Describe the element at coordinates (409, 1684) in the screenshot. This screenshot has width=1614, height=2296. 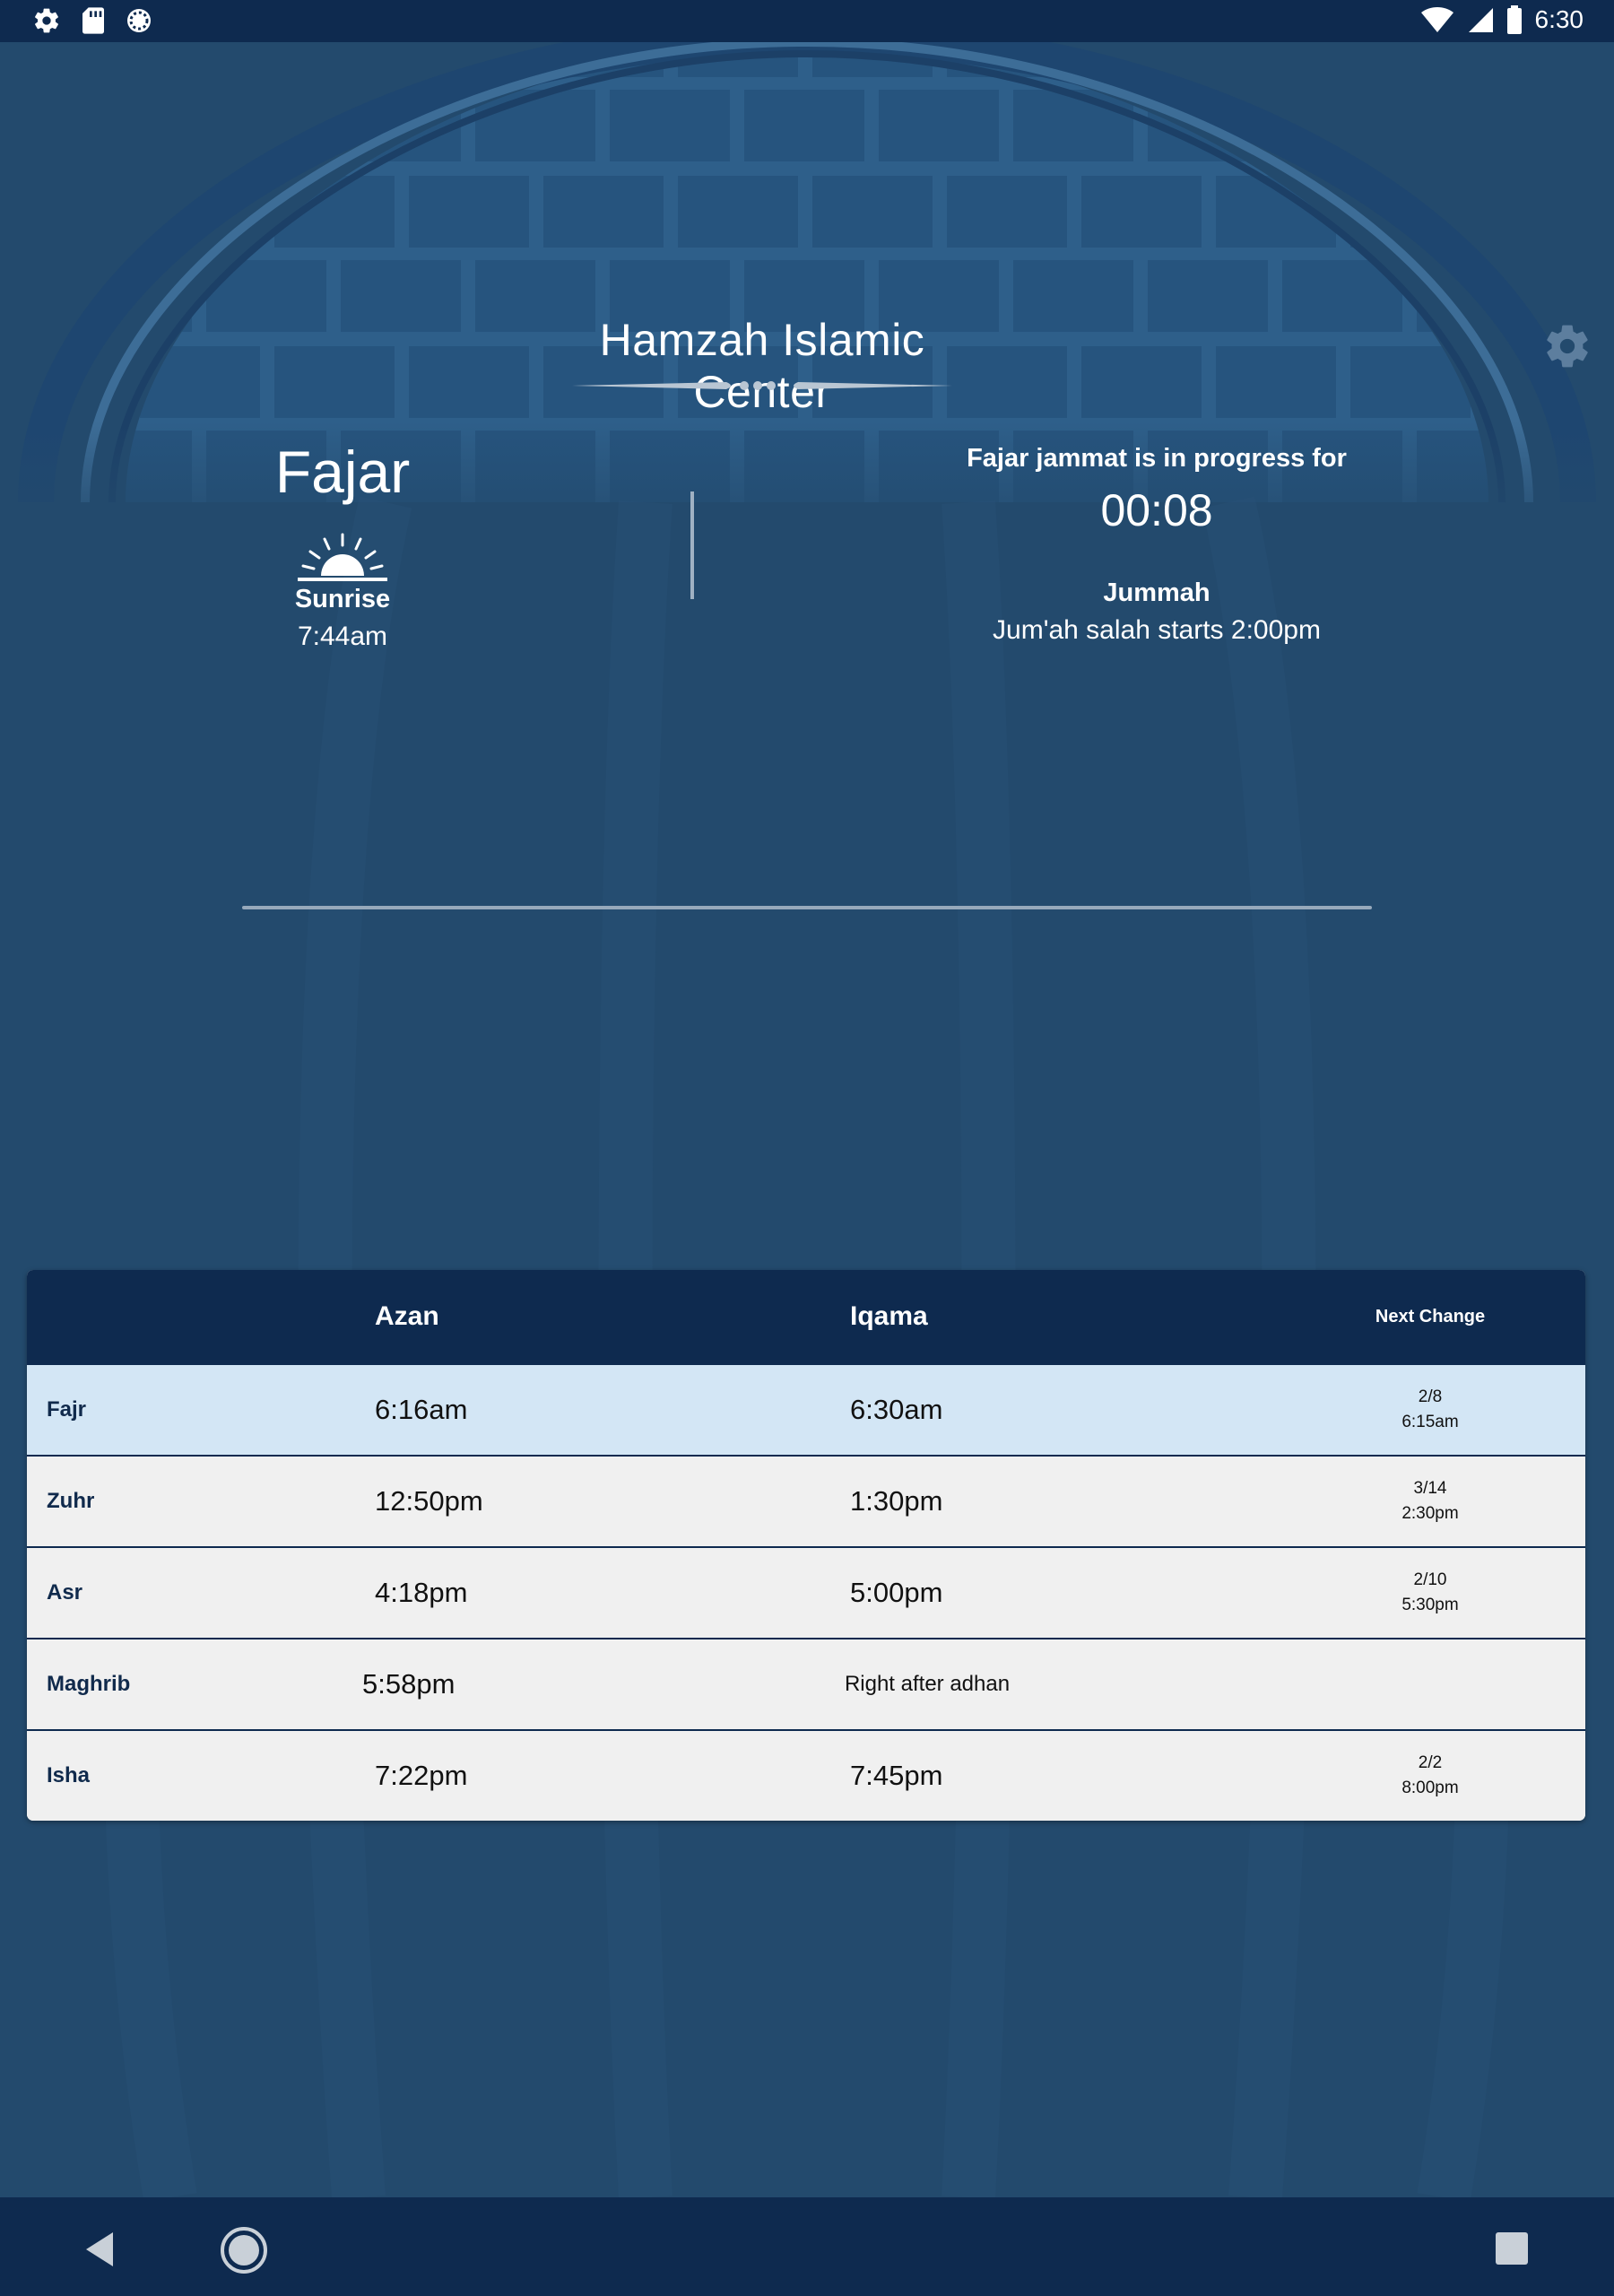
I see `azan-time: 5:58pm` at that location.